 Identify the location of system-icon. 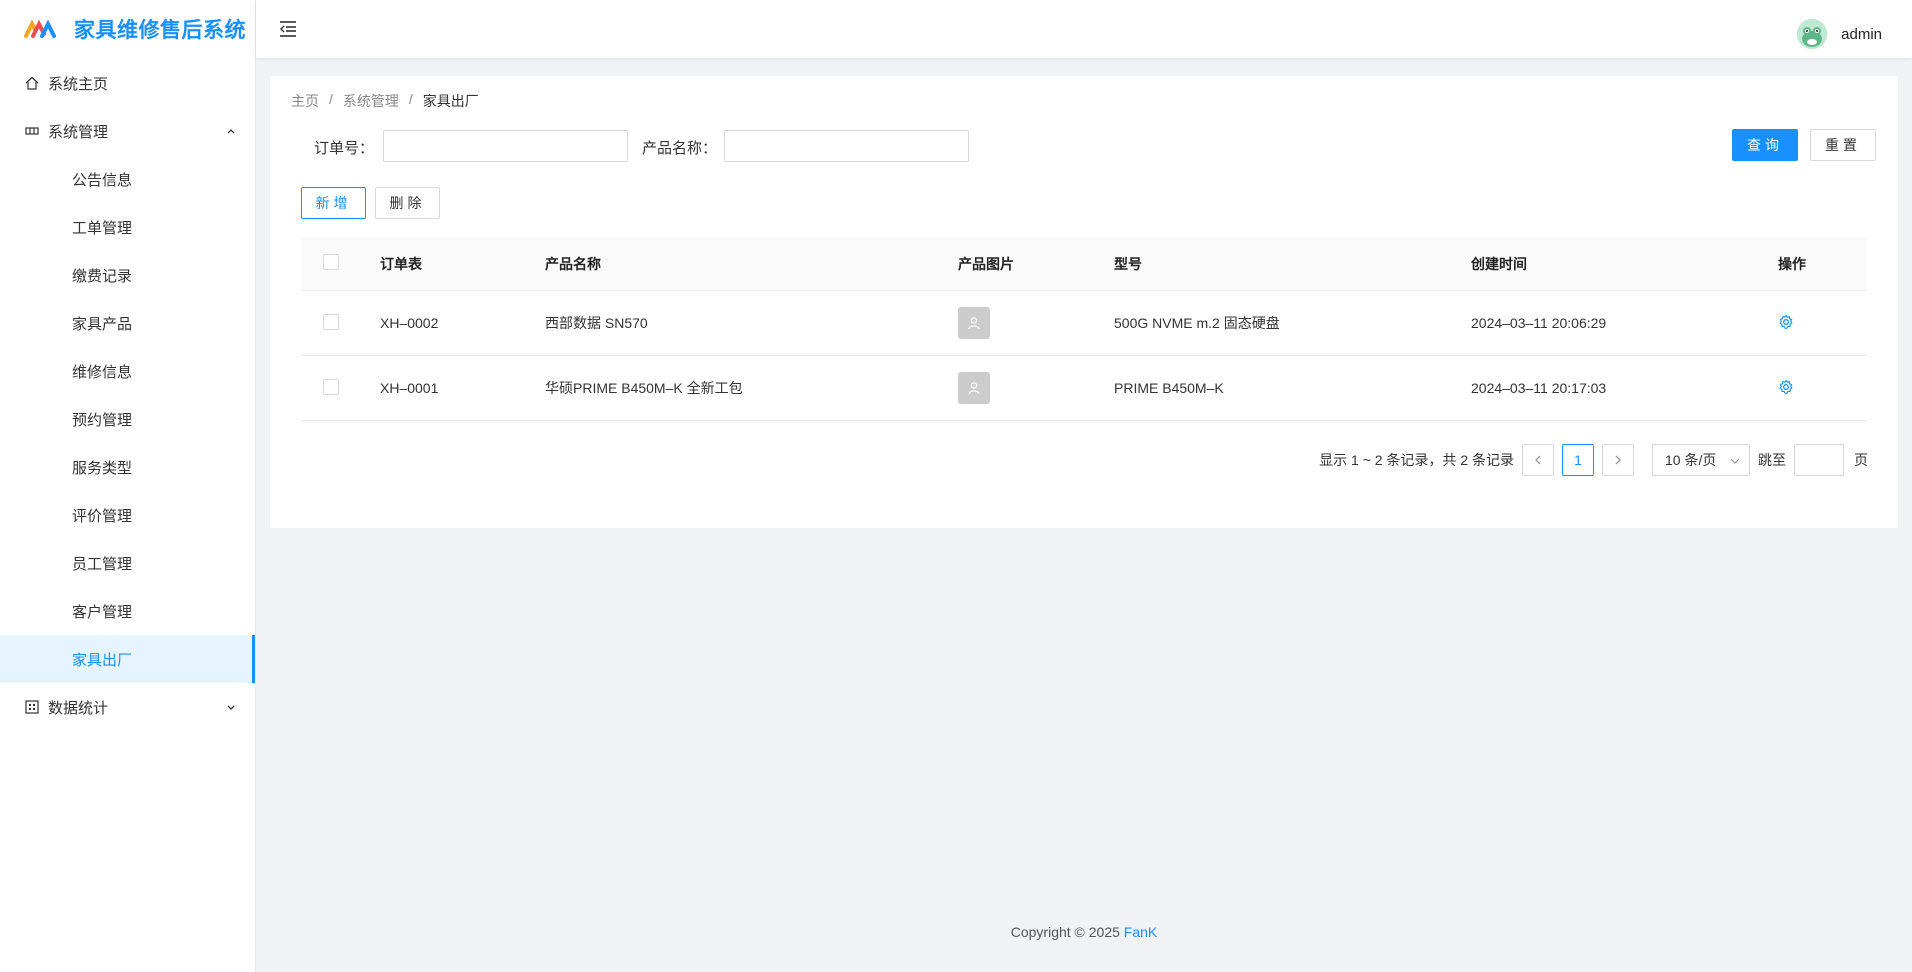
(32, 131).